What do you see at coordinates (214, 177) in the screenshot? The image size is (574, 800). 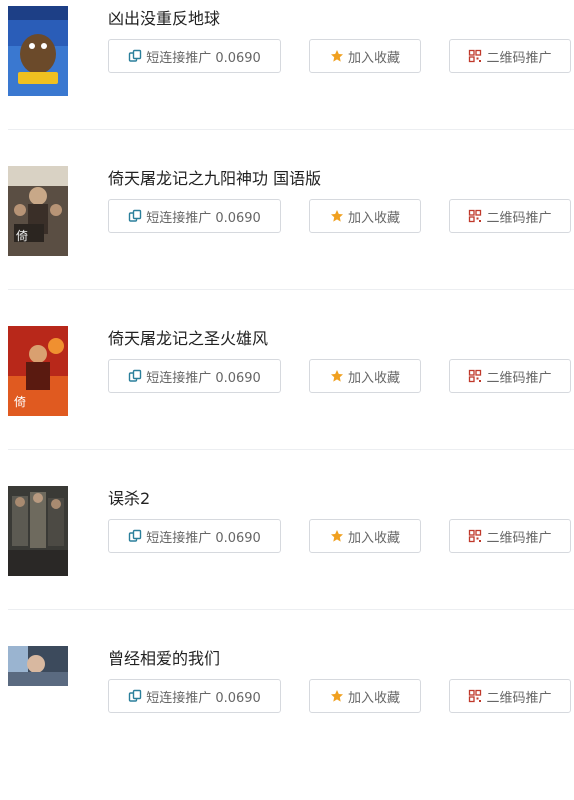 I see `item-title: 倚天屠龙记之九阳神功 国语版` at bounding box center [214, 177].